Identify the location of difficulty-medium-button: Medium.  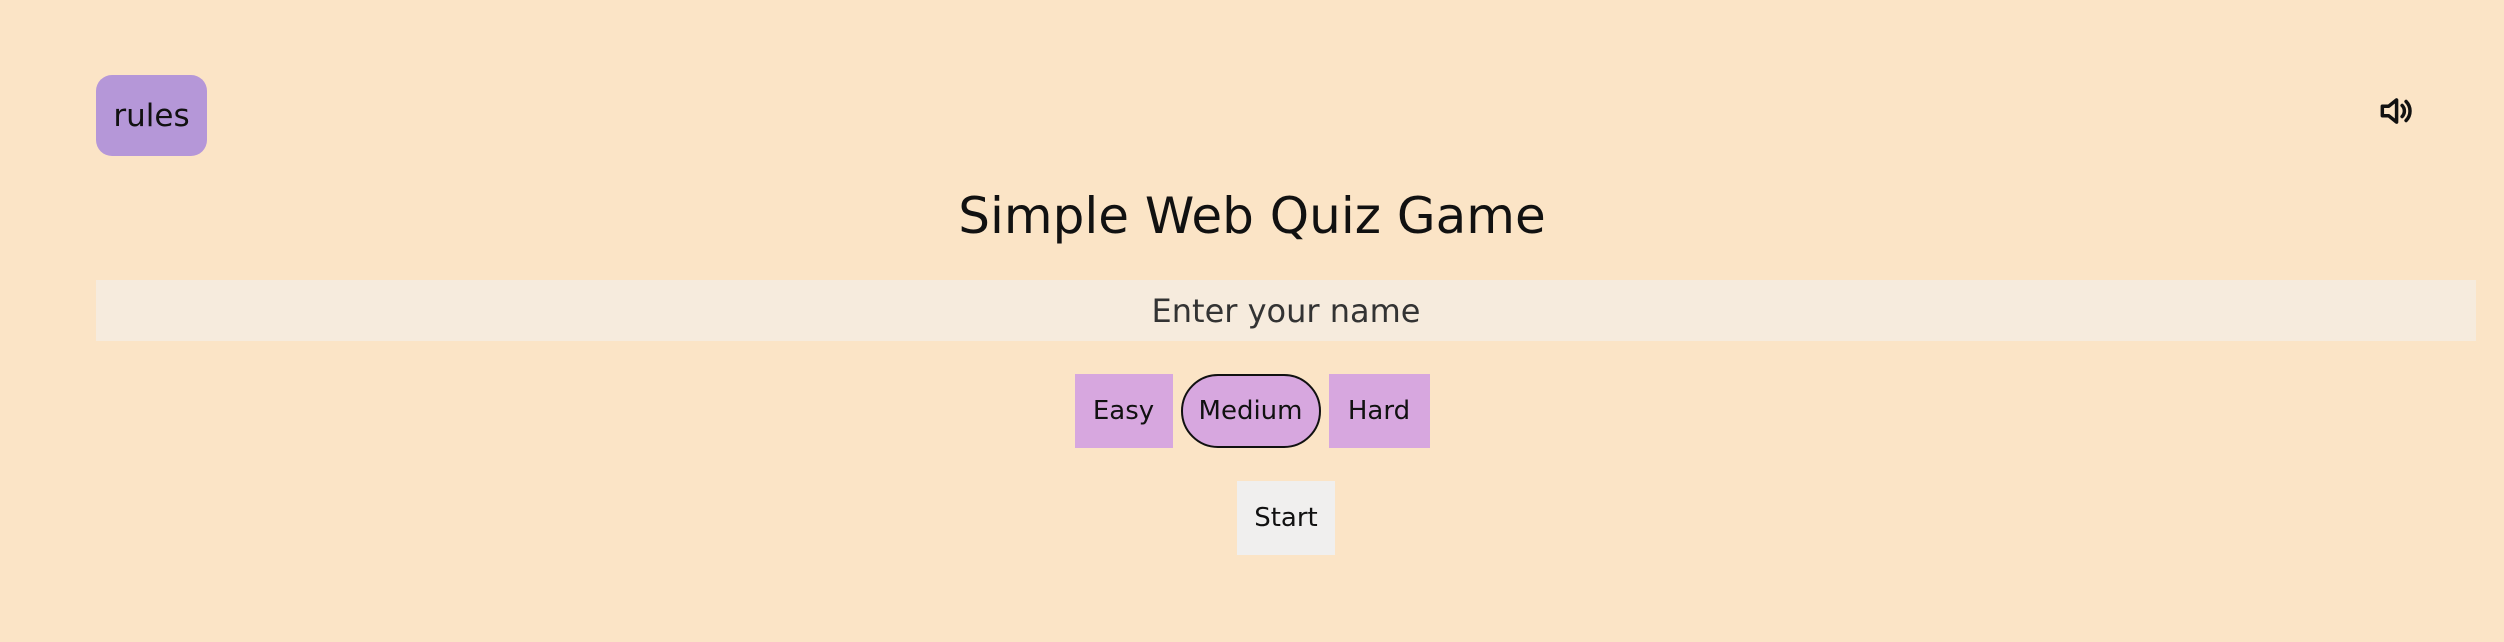
(1250, 411).